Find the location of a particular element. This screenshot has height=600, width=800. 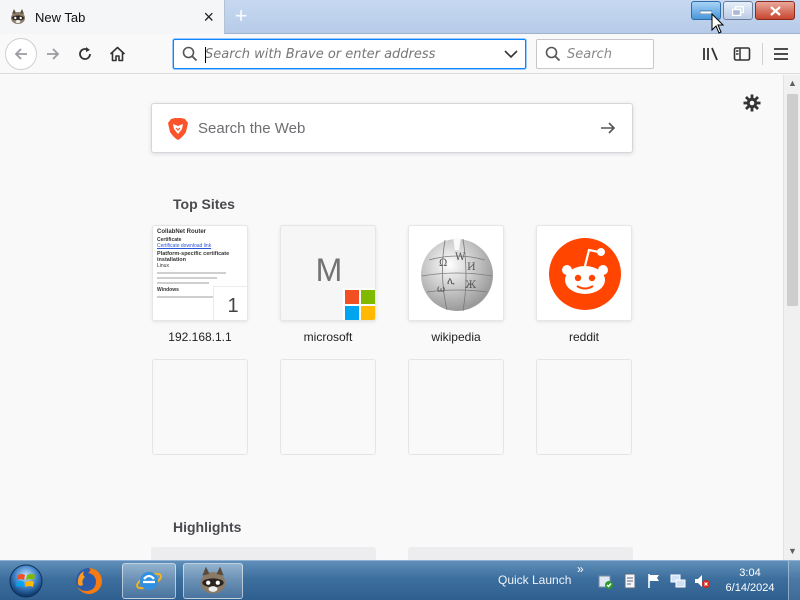

scrollbar-thumb is located at coordinates (792, 200).